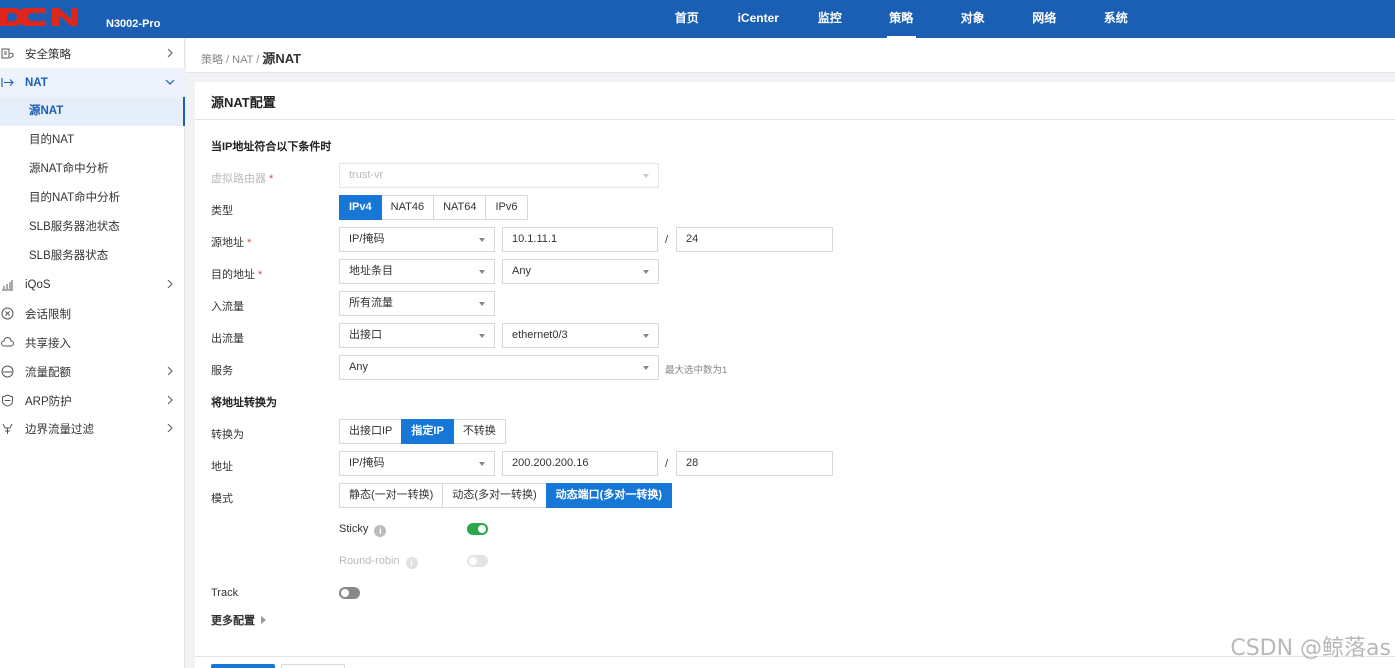 The height and width of the screenshot is (668, 1395). Describe the element at coordinates (417, 303) in the screenshot. I see `ingress-traffic-select: 所有流量` at that location.